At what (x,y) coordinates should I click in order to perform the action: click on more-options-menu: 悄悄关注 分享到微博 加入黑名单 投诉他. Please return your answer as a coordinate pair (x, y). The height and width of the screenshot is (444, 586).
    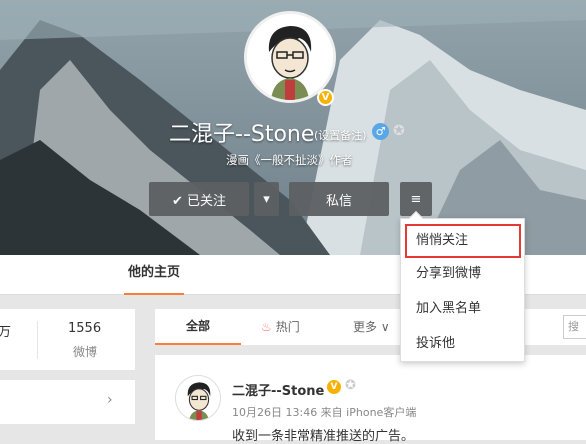
    Looking at the image, I should click on (462, 286).